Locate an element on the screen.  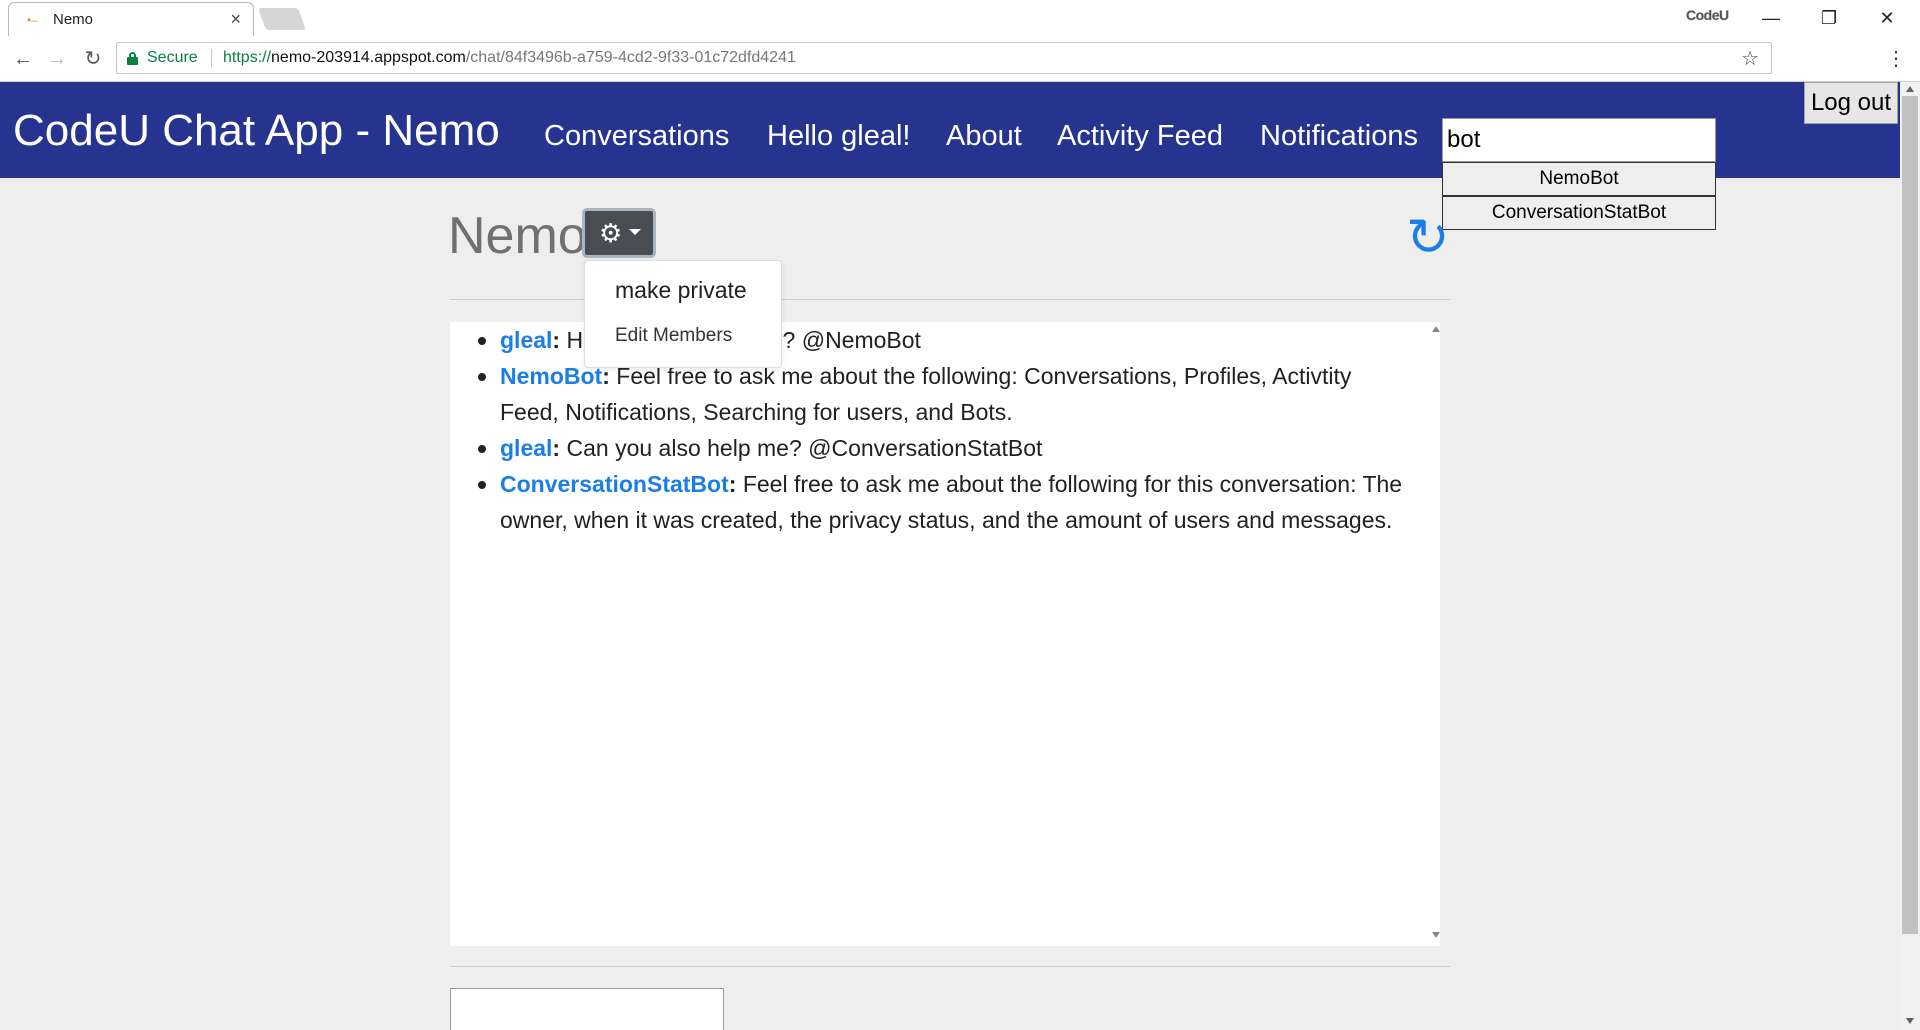
scroll-thumb is located at coordinates (1910, 515).